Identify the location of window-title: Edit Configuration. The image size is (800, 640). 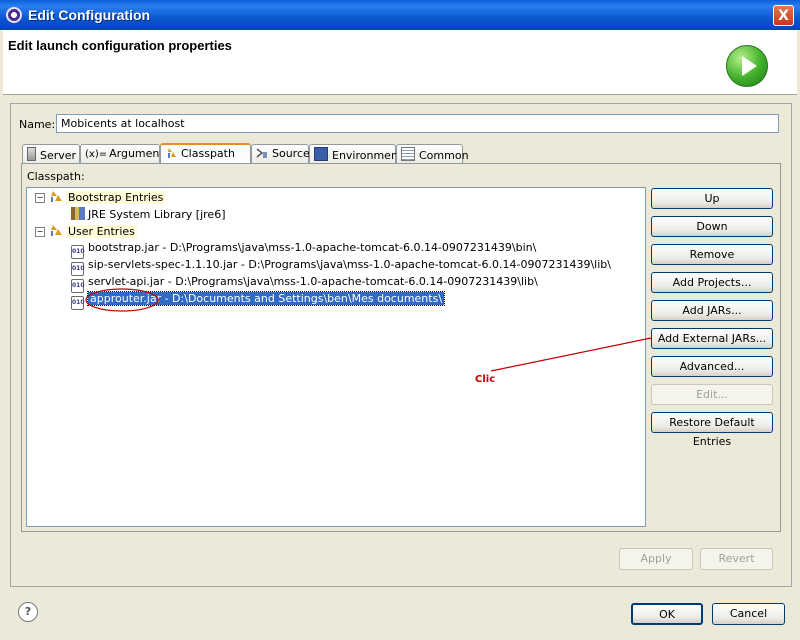
(89, 15).